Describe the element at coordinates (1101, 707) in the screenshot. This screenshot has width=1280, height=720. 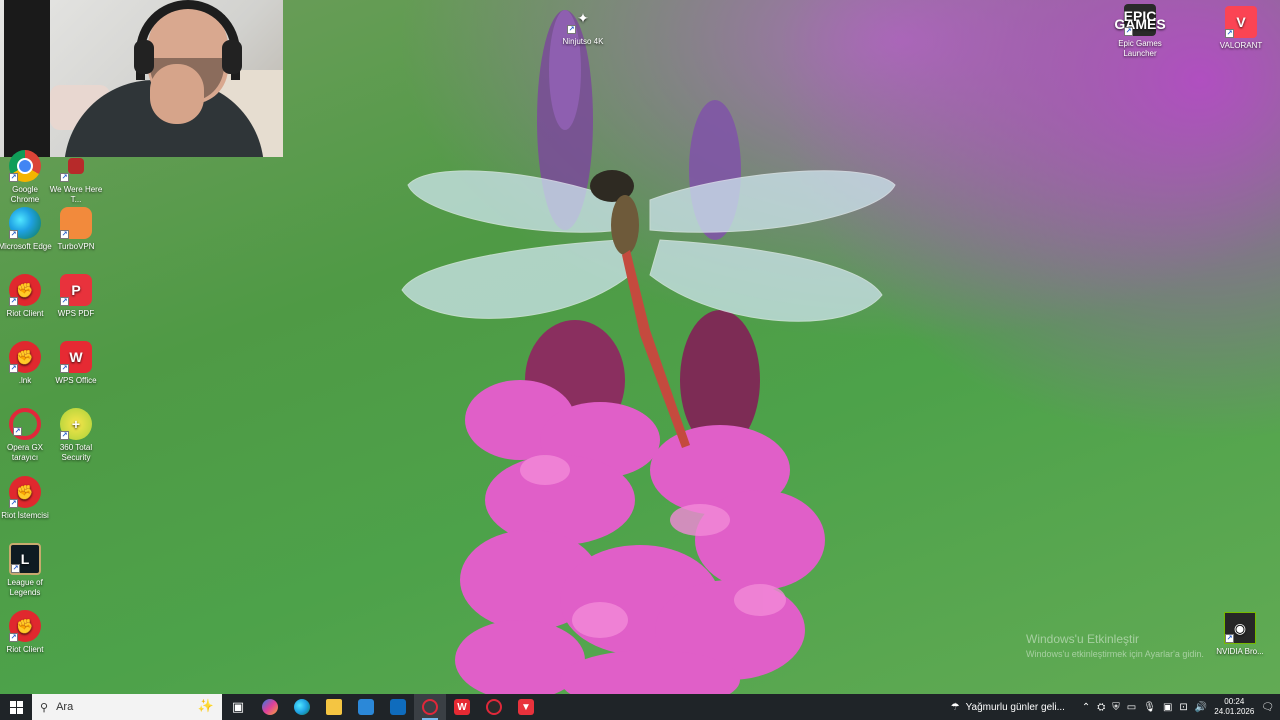
I see `tray-app-icon: ⛭` at that location.